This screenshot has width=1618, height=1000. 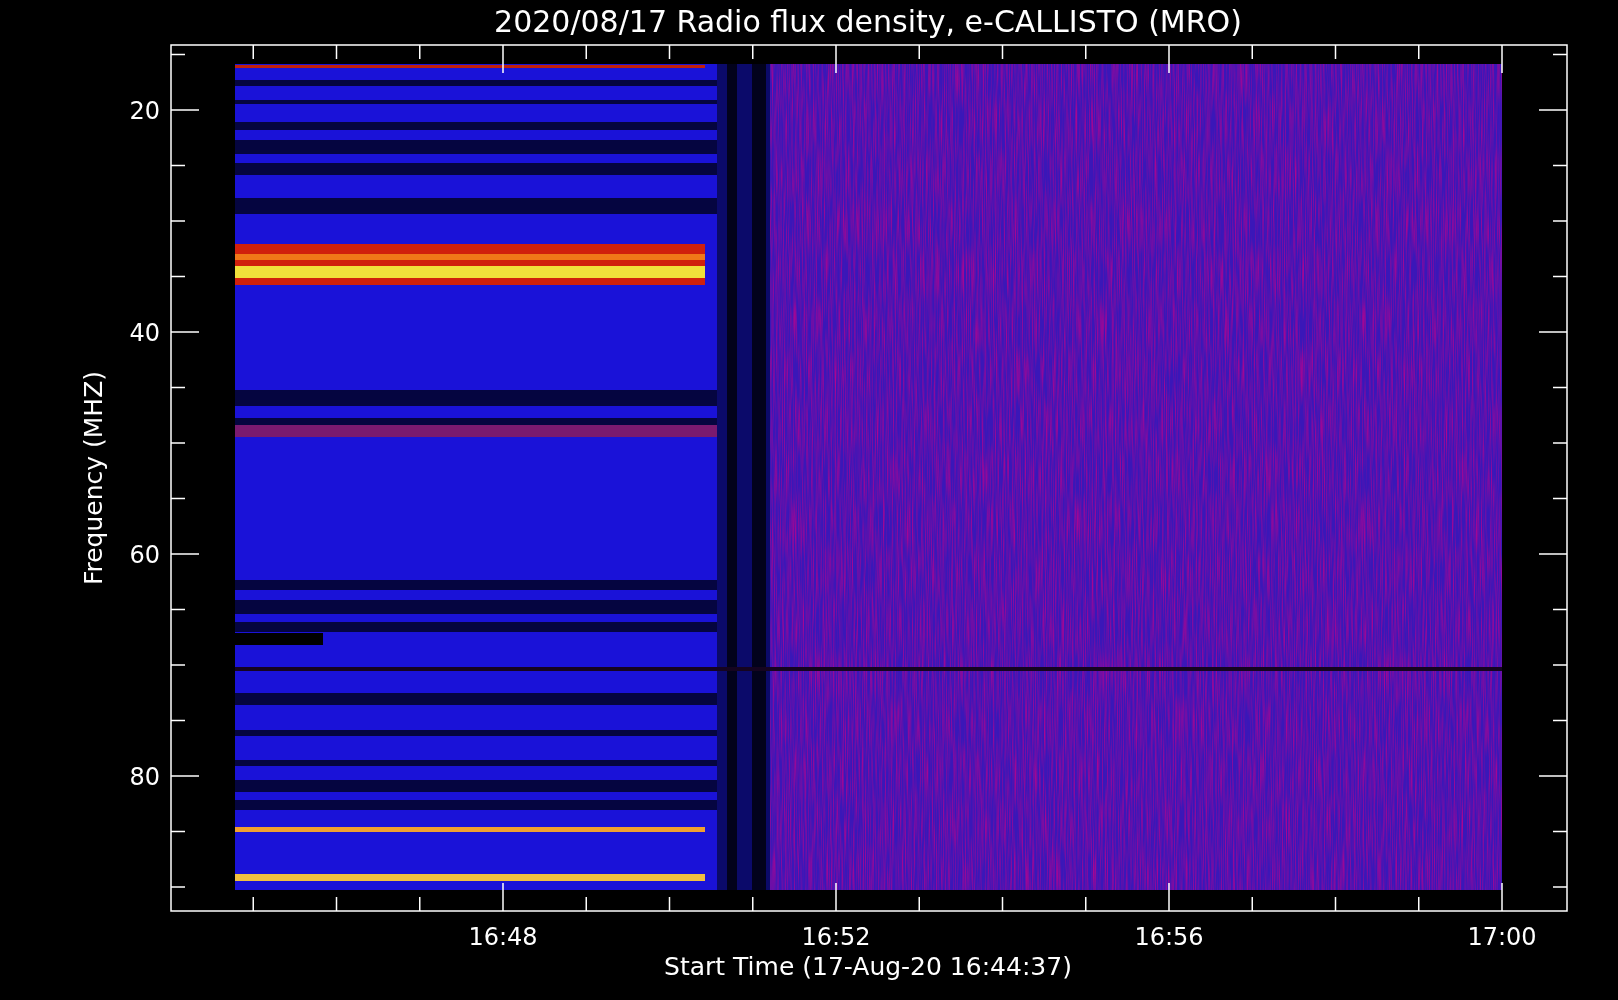 I want to click on x-tick-label: 16:52, so click(x=836, y=937).